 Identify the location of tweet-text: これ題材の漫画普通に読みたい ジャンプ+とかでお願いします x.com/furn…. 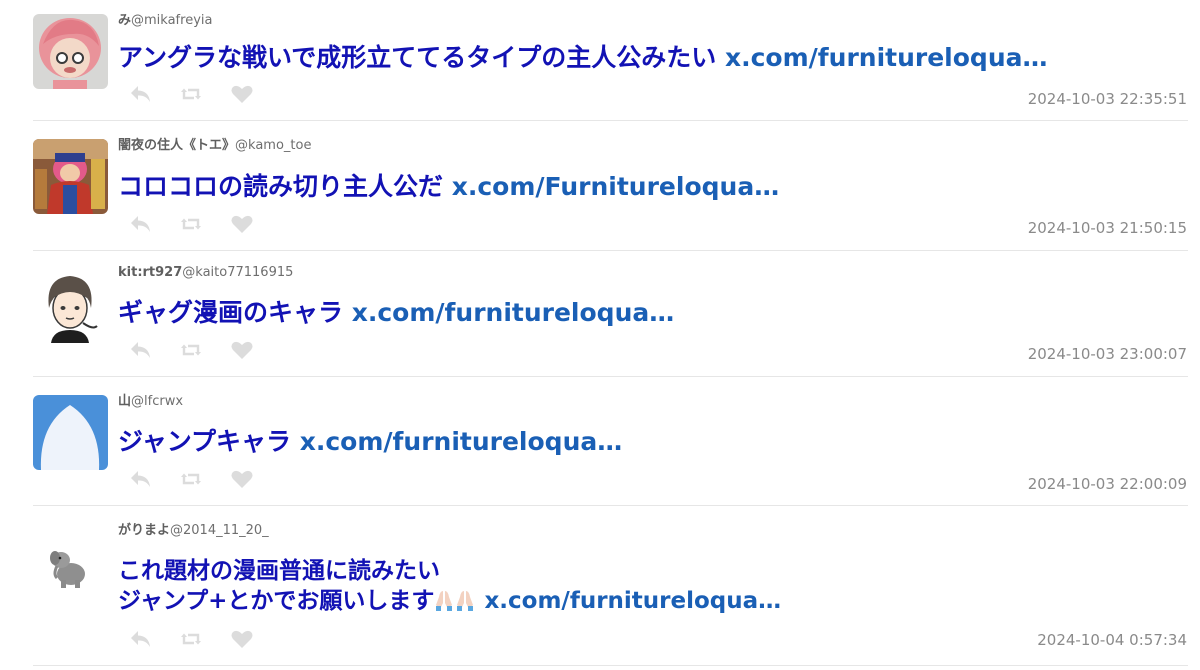
(449, 586).